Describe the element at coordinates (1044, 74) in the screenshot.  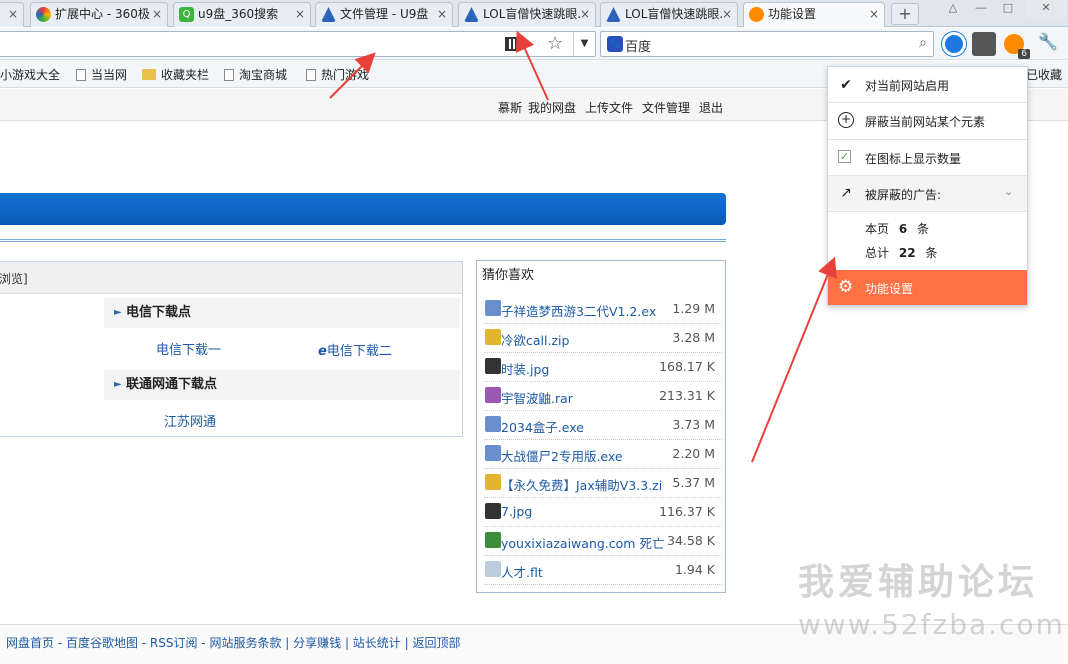
I see `bookmark-collected: 已收藏` at that location.